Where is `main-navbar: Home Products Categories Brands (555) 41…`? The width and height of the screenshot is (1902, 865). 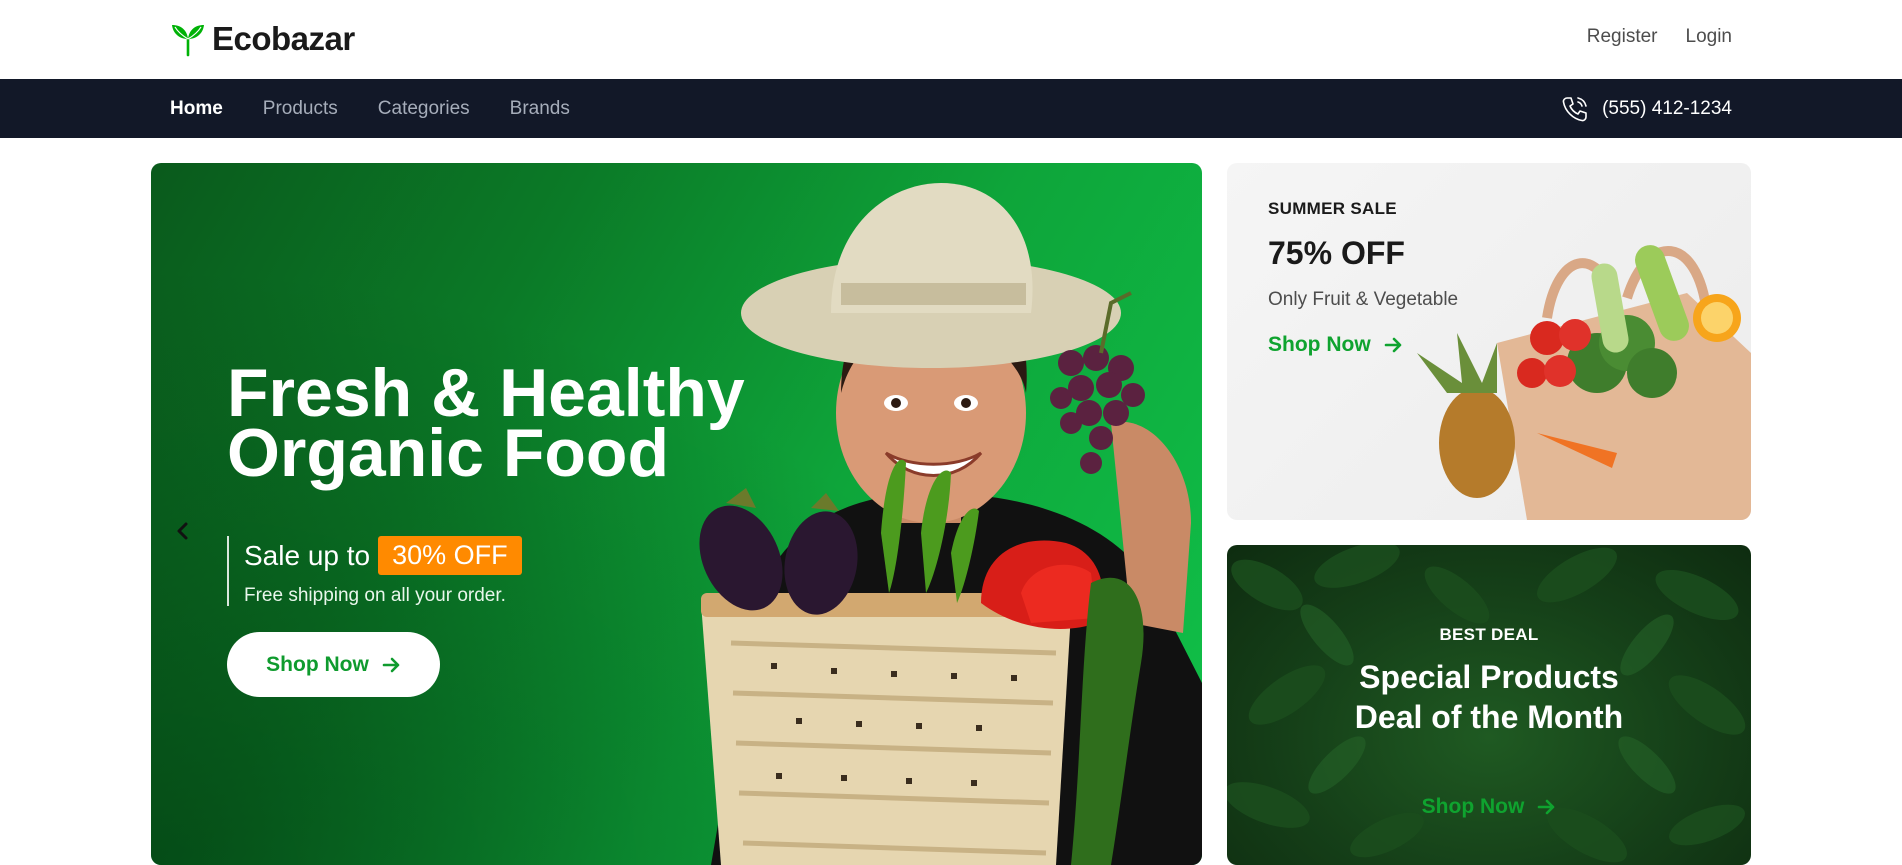 main-navbar: Home Products Categories Brands (555) 41… is located at coordinates (951, 108).